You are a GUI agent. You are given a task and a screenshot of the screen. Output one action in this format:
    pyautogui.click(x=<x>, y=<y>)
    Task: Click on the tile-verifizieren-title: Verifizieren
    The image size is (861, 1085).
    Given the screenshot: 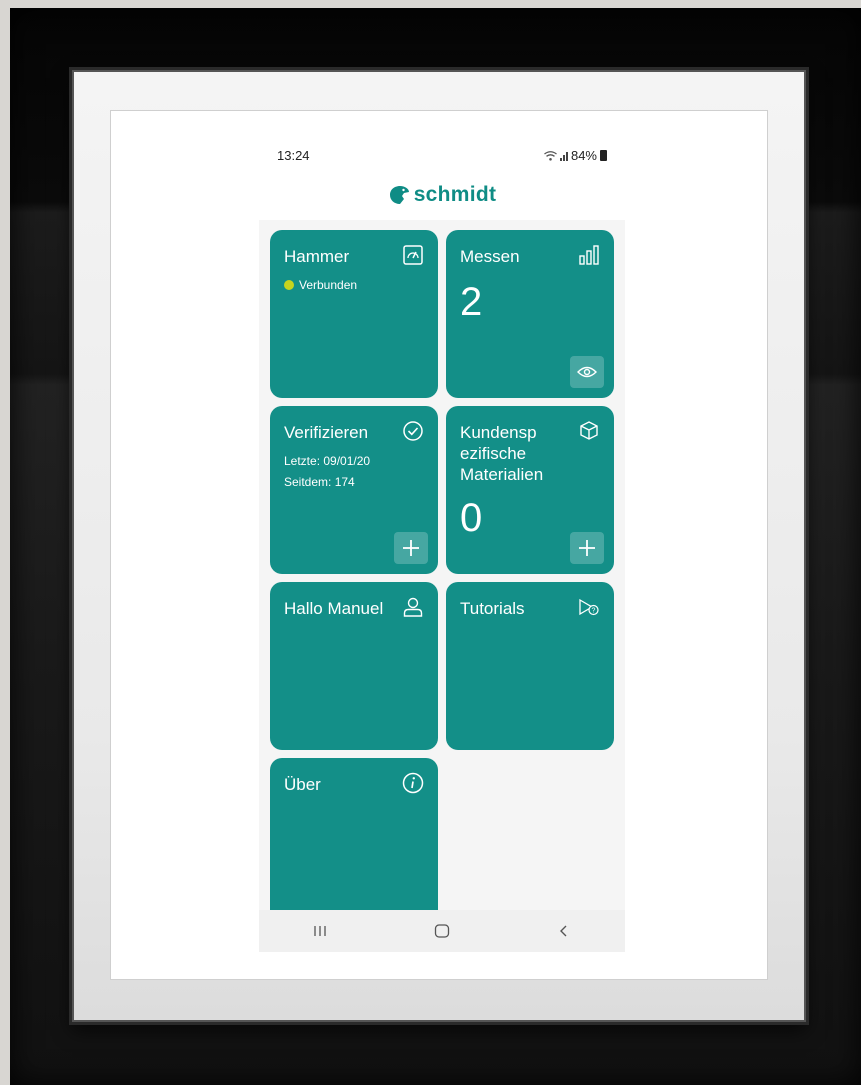 What is the action you would take?
    pyautogui.click(x=326, y=432)
    